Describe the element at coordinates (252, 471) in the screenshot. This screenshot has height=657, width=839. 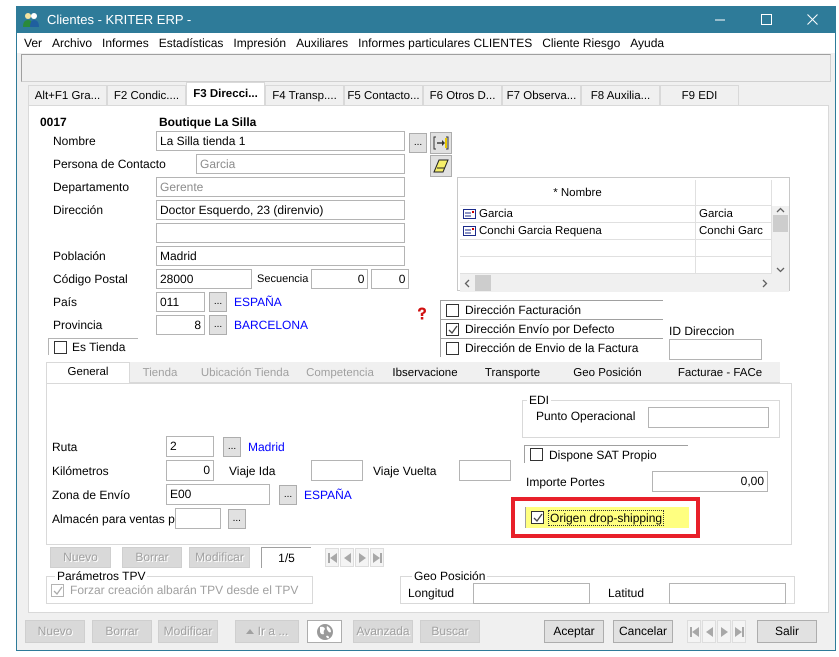
I see `field-label: Viaje Ida` at that location.